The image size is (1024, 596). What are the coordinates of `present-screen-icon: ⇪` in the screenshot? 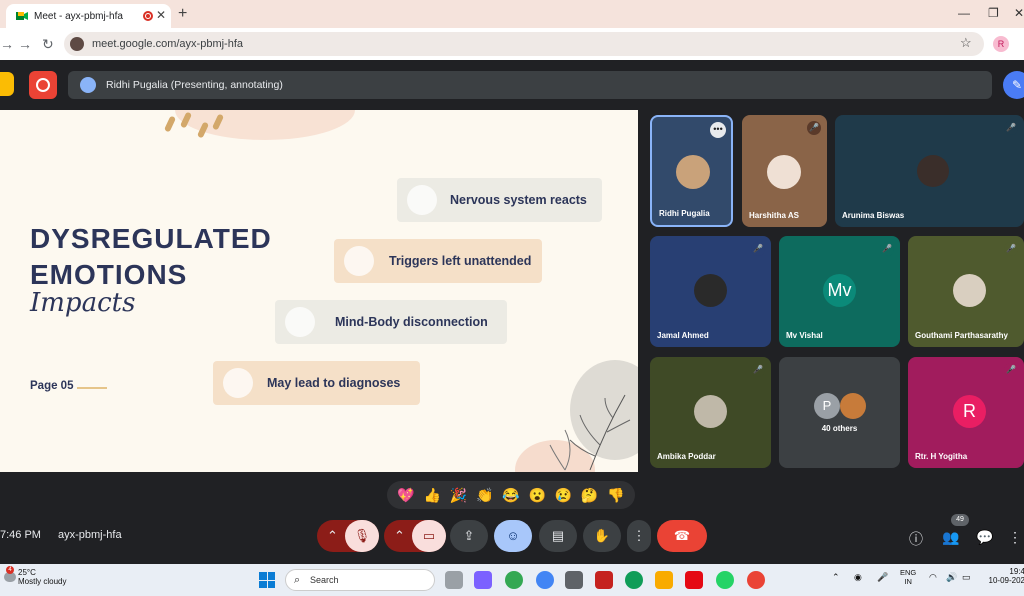 It's located at (469, 535).